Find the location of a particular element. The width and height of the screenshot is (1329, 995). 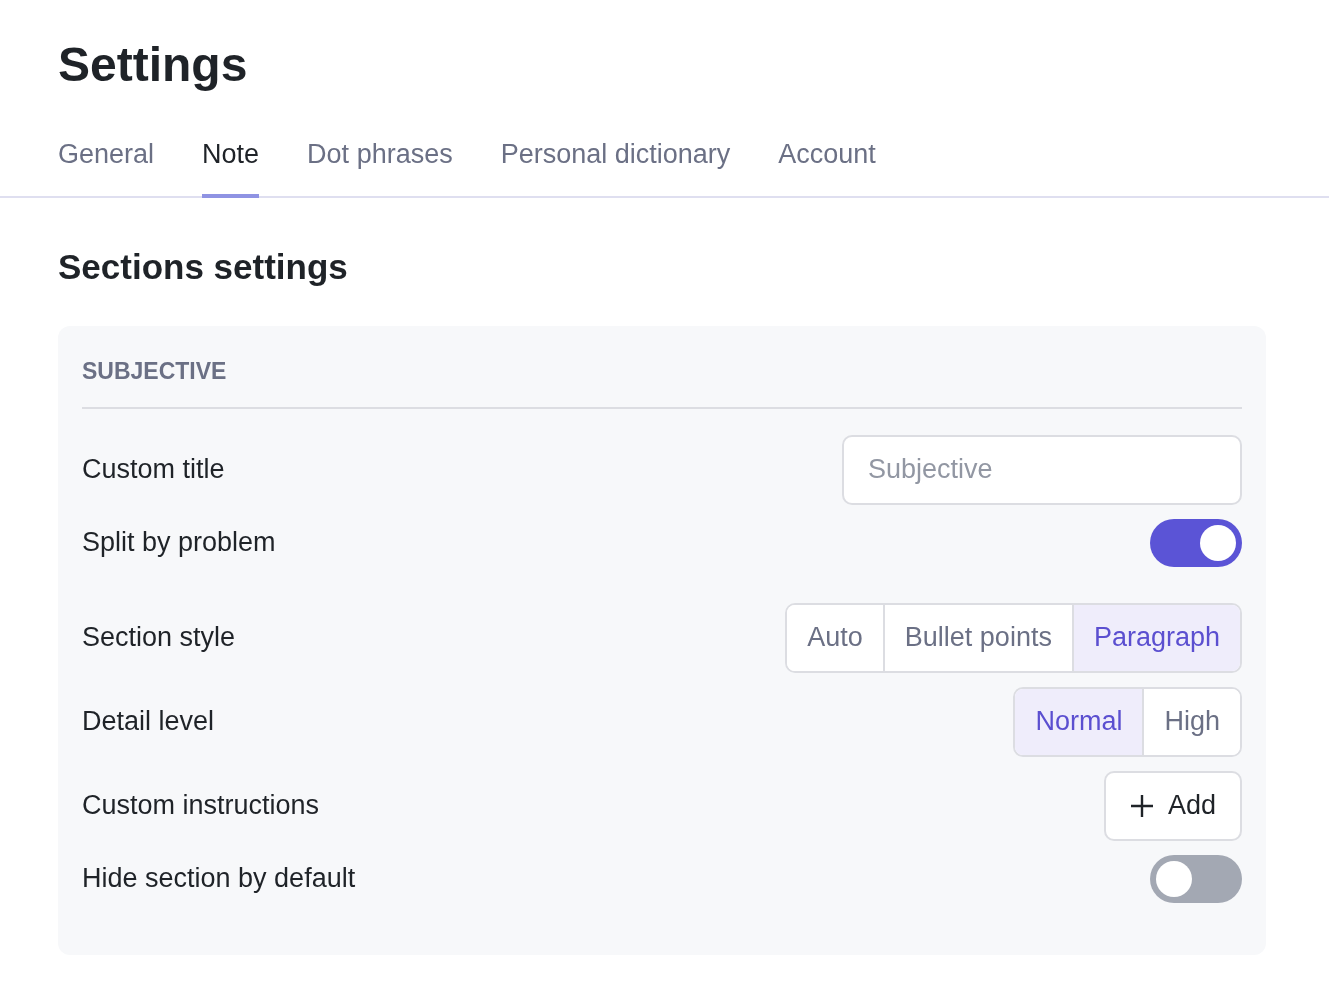

plus-icon is located at coordinates (1141, 805).